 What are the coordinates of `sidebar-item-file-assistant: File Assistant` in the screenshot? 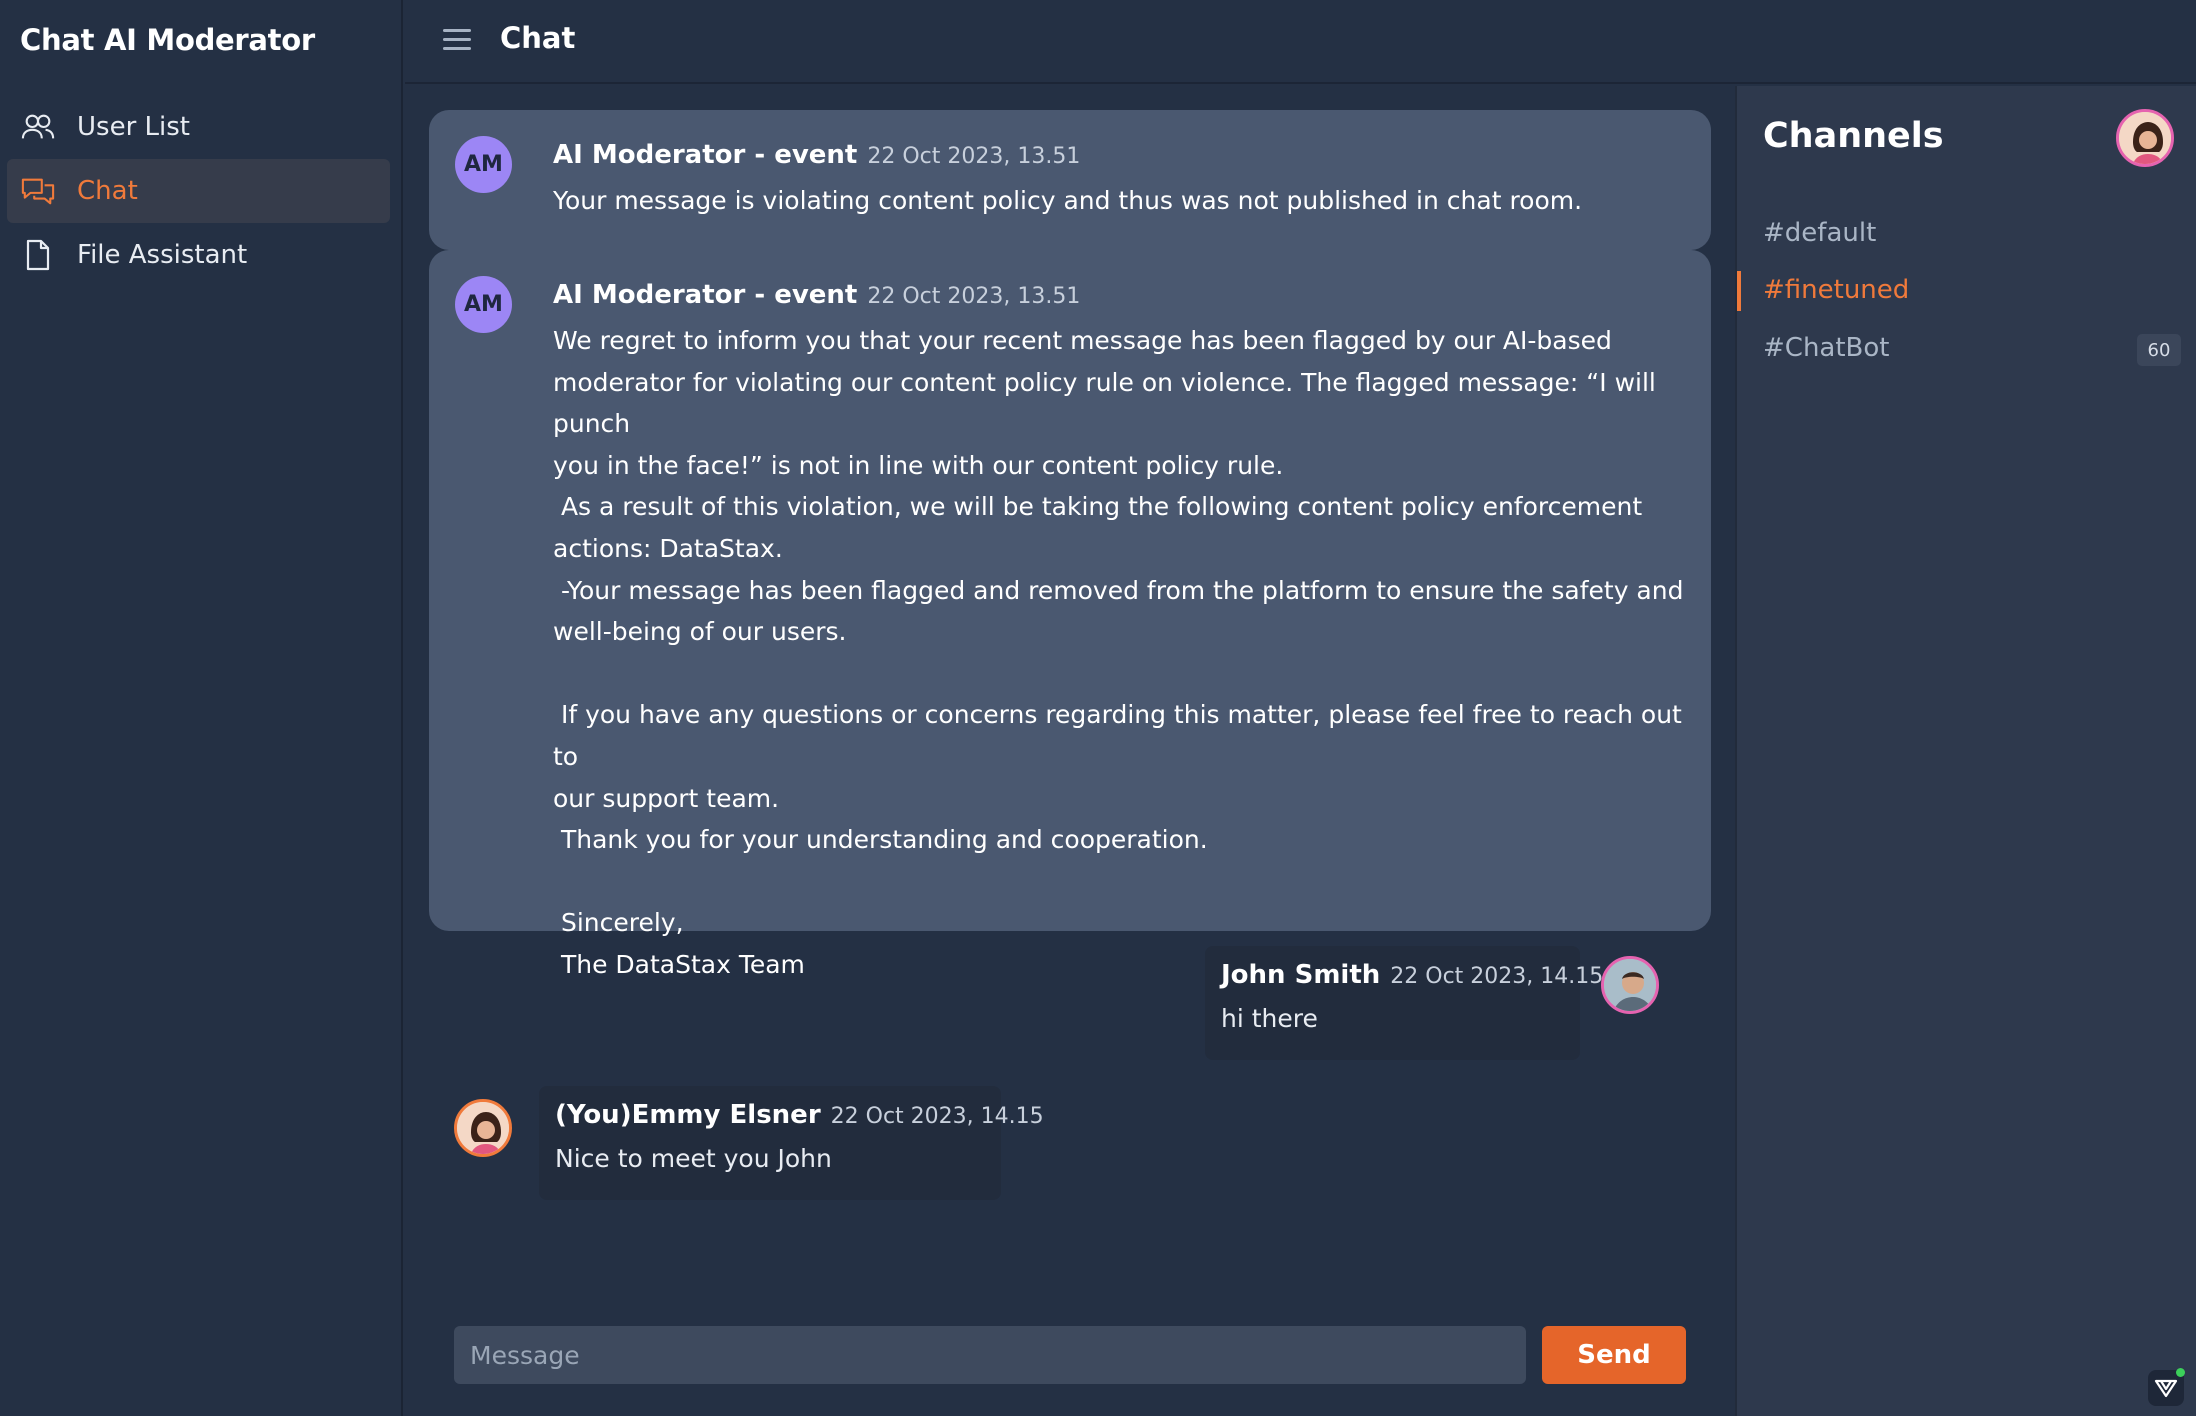 It's located at (198, 255).